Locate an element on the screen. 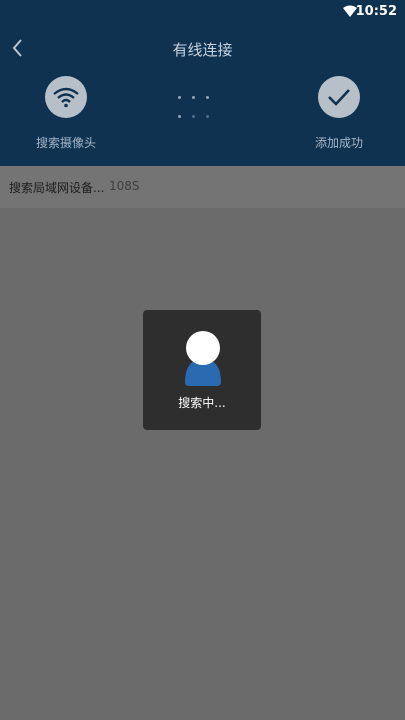 The width and height of the screenshot is (405, 720). step-search-camera: 搜索摄像头 is located at coordinates (66, 113).